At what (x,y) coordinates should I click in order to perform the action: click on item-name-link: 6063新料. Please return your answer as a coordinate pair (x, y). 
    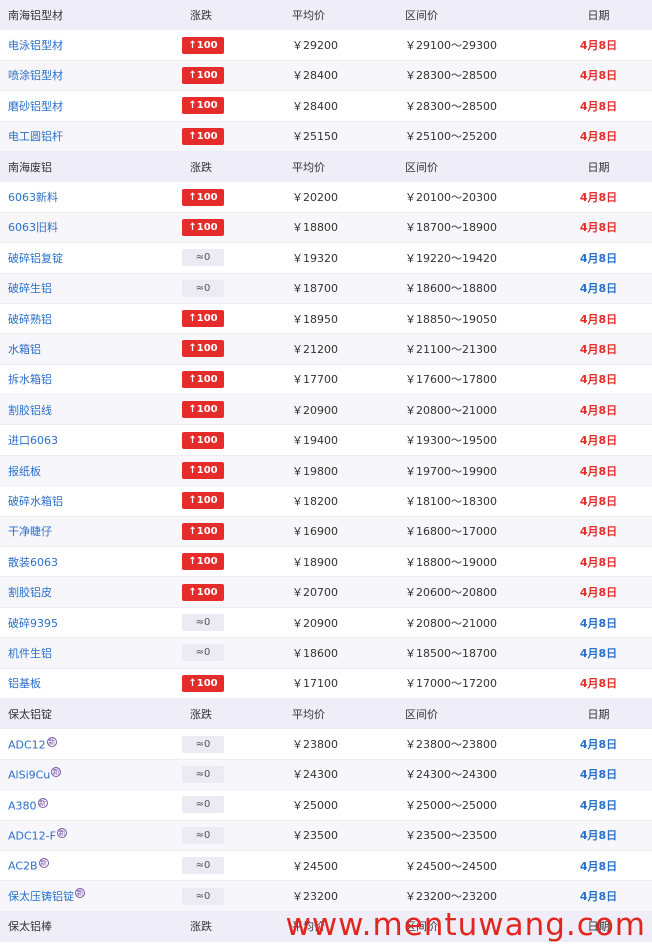
    Looking at the image, I should click on (33, 197).